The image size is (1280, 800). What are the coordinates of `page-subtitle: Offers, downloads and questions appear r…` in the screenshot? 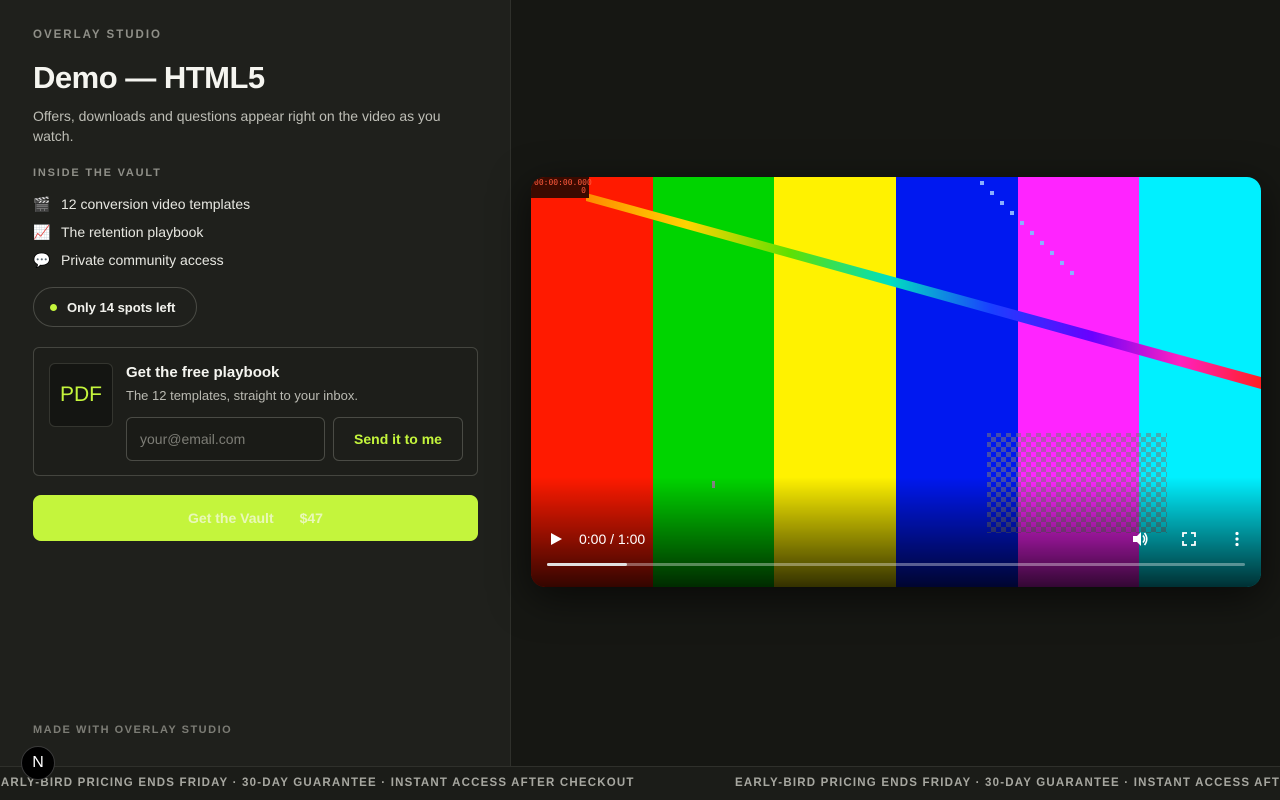 It's located at (237, 126).